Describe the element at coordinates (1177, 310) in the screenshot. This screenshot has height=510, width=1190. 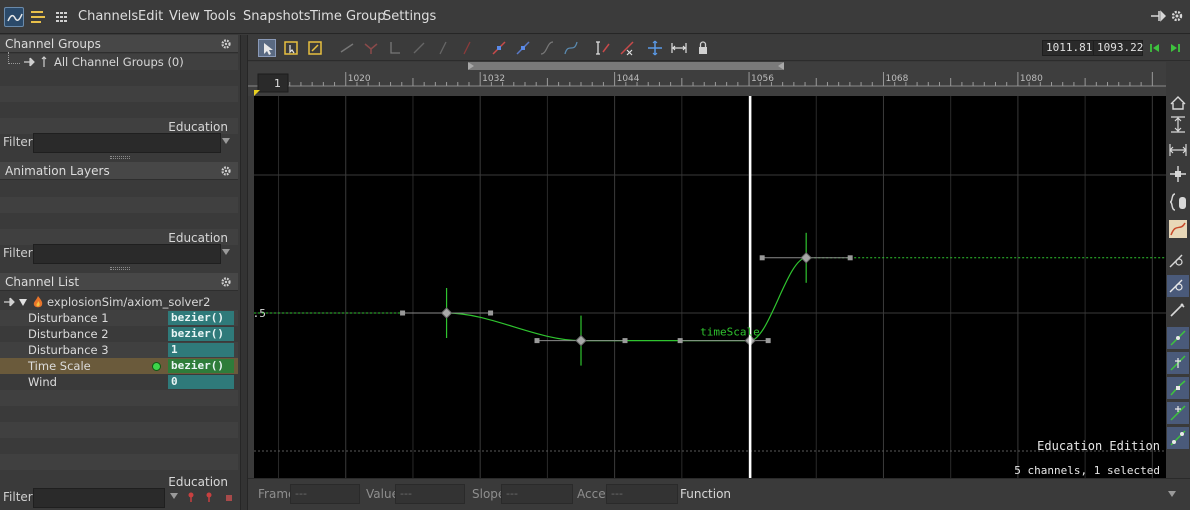
I see `pen-icon` at that location.